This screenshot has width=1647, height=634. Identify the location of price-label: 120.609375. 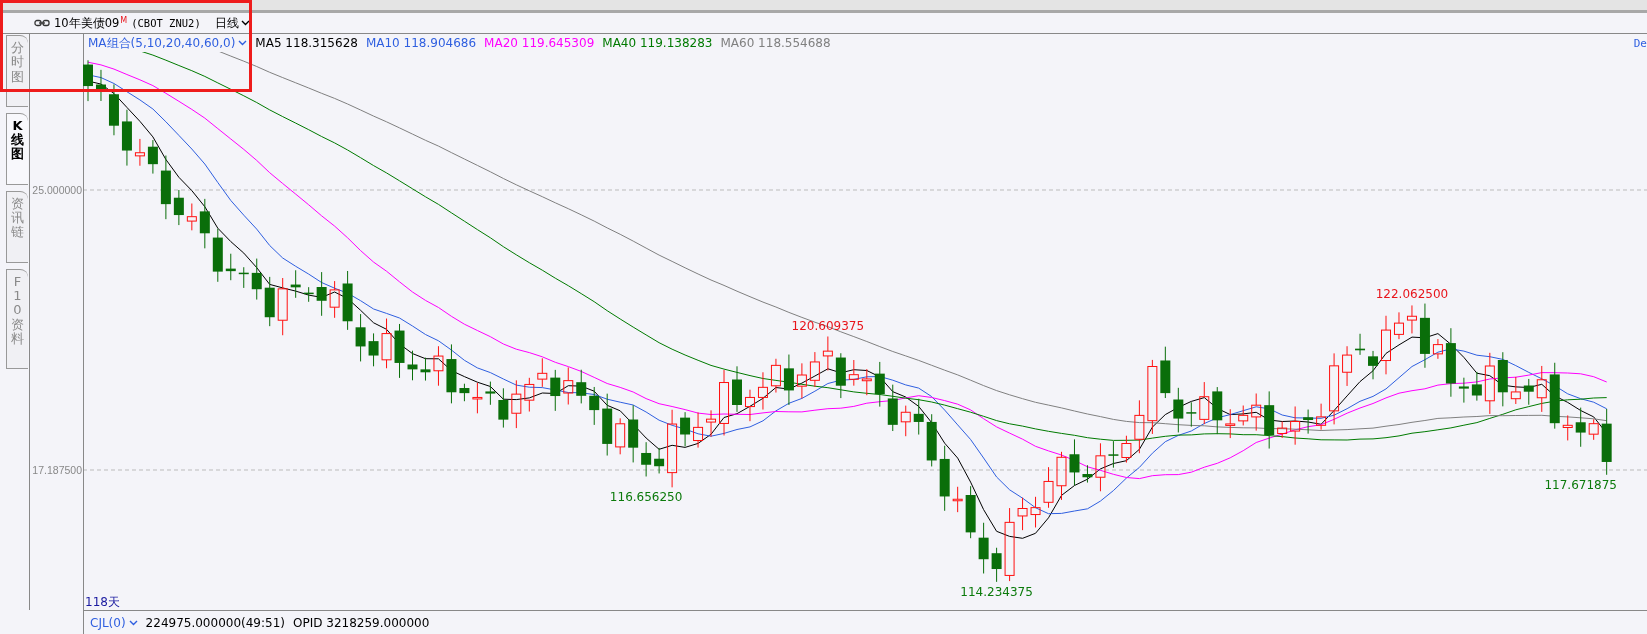
(828, 326).